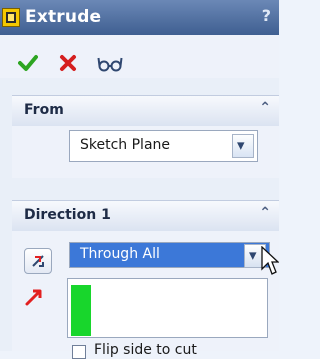  I want to click on cancel-x-icon, so click(68, 63).